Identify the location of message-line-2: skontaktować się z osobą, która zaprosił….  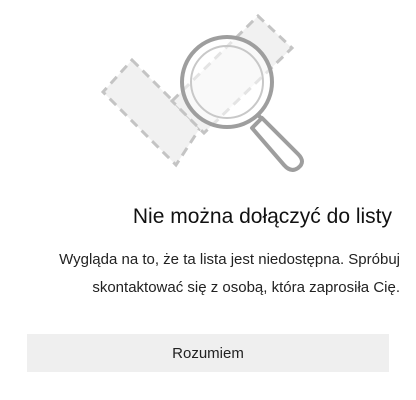
(246, 287).